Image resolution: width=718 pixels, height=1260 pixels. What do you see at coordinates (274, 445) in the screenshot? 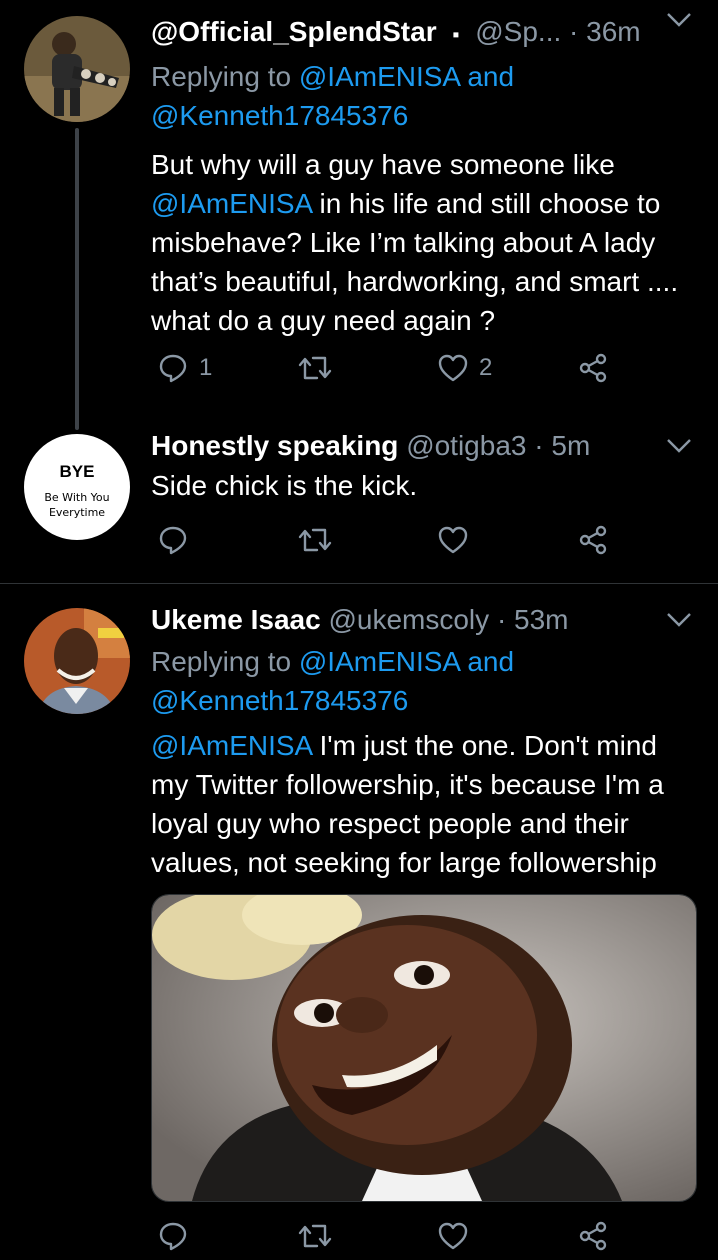
I see `display-name: Honestly speaking` at bounding box center [274, 445].